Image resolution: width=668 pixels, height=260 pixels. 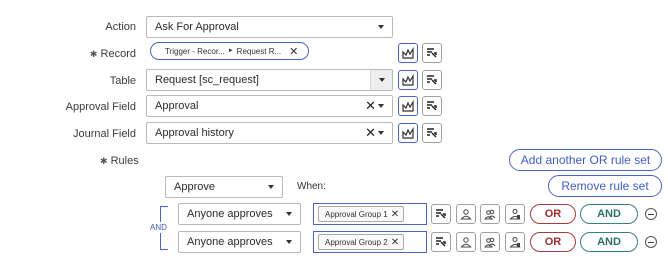 I want to click on decision-select: Approve, so click(x=224, y=187).